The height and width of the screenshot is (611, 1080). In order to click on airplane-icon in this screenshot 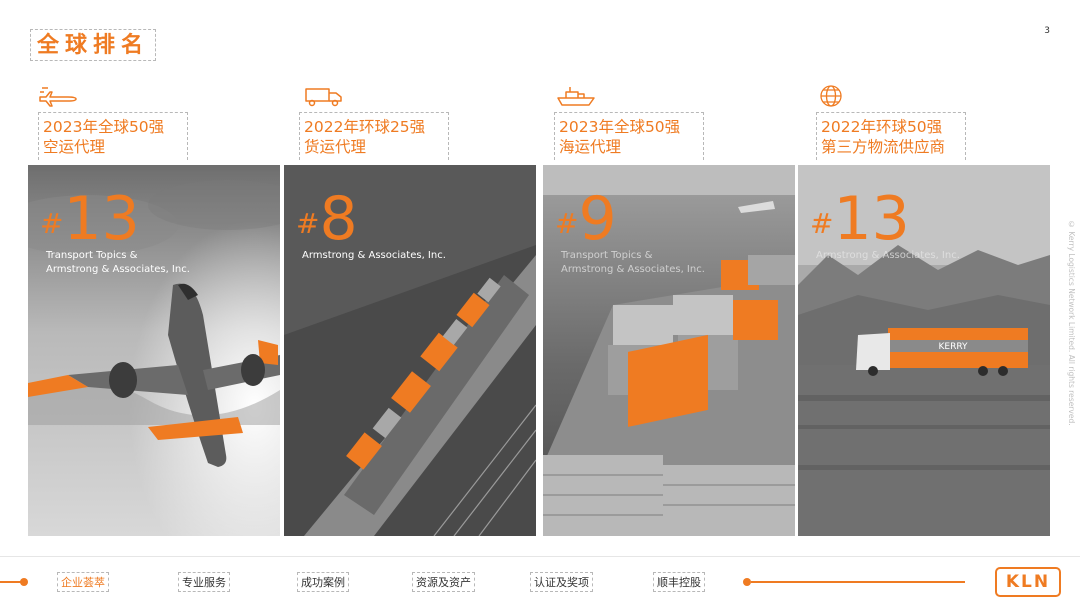, I will do `click(58, 96)`.